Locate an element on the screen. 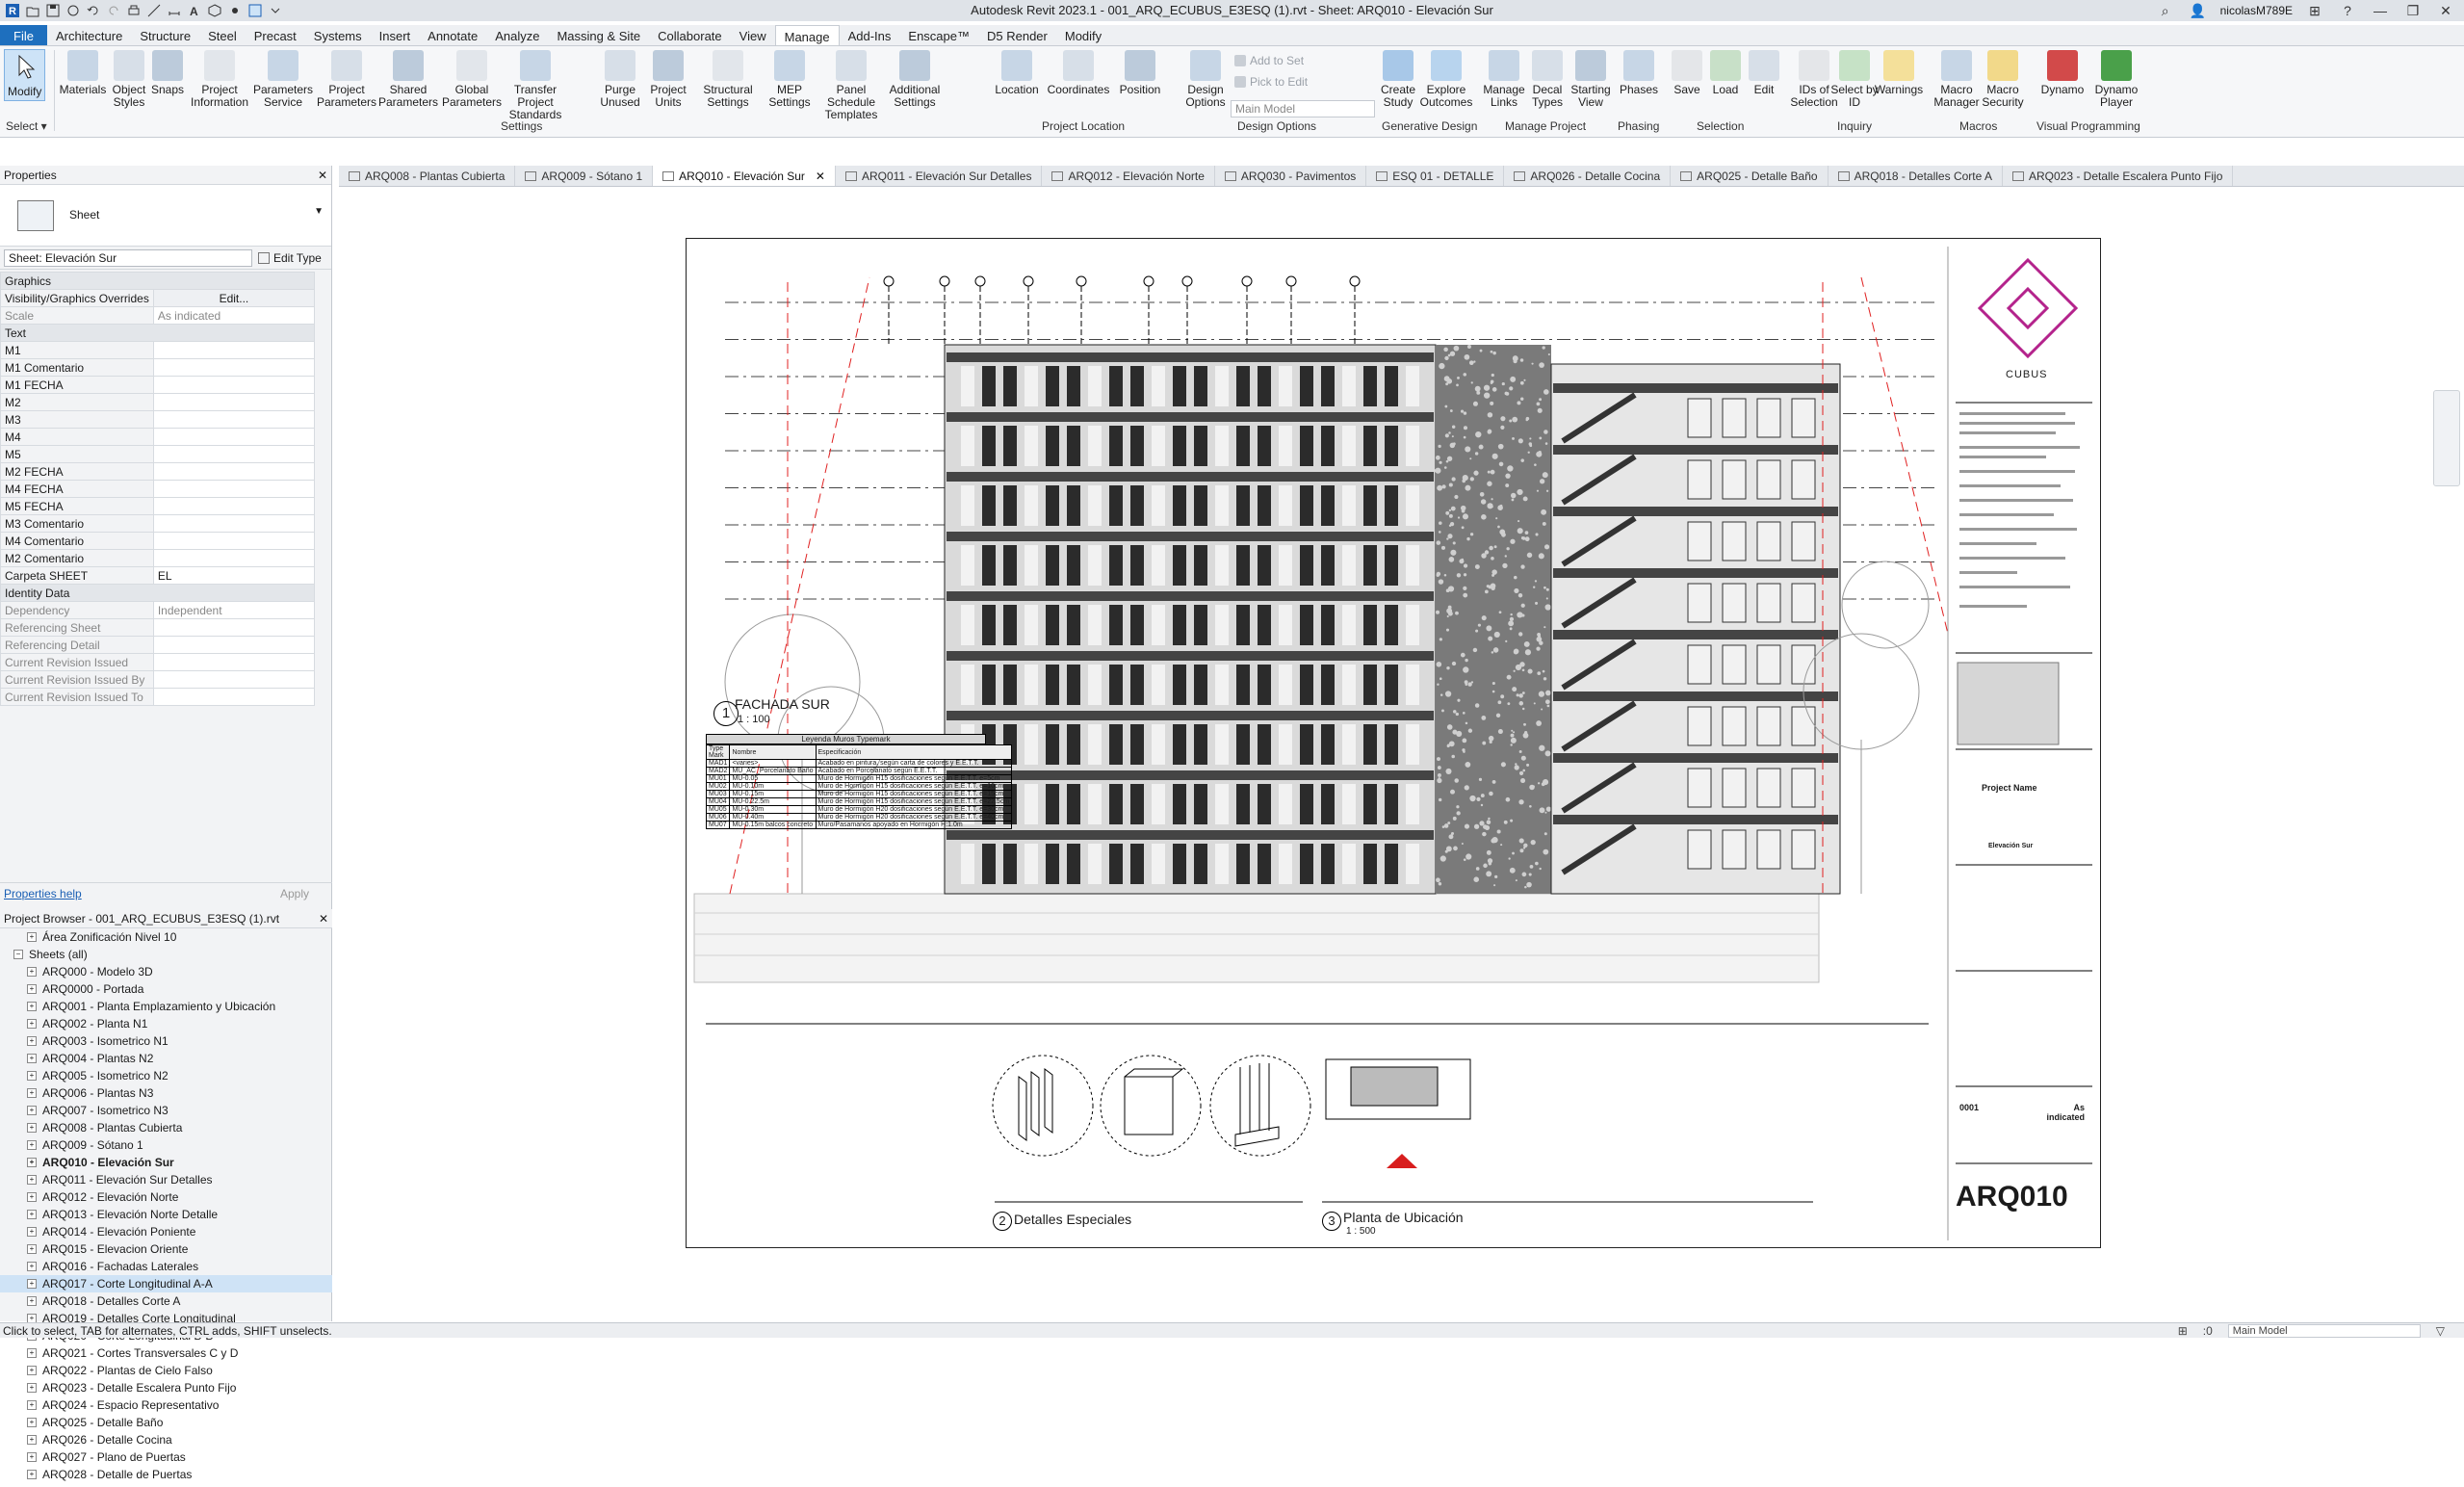  tab-analyze: Analyze is located at coordinates (517, 35).